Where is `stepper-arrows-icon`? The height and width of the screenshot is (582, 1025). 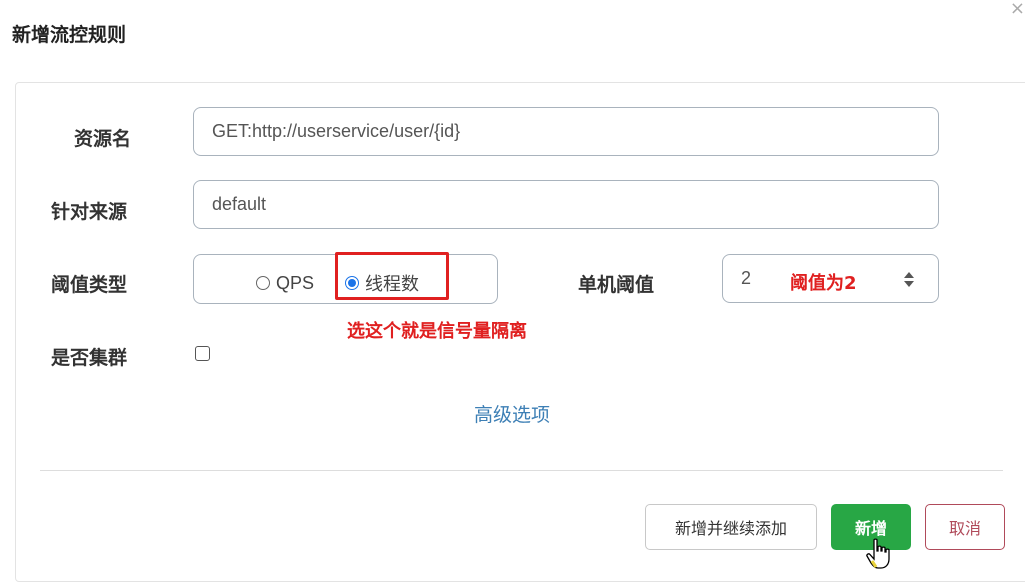 stepper-arrows-icon is located at coordinates (909, 279).